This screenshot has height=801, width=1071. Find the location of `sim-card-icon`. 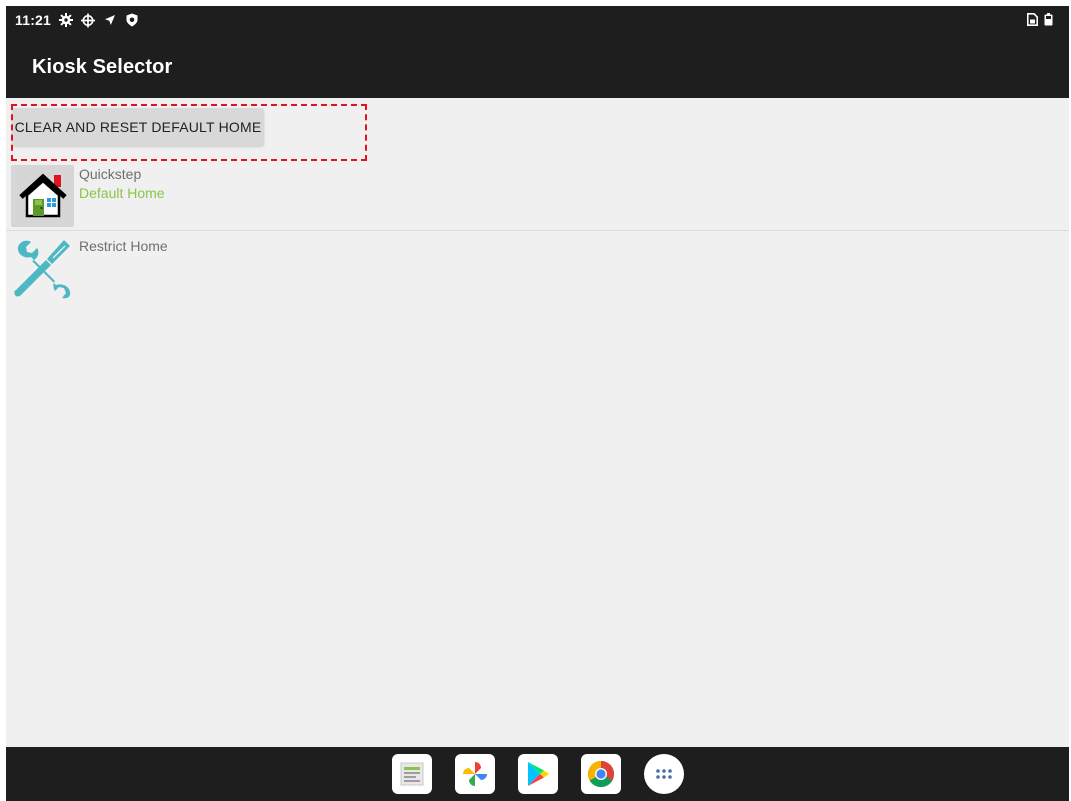

sim-card-icon is located at coordinates (1032, 19).